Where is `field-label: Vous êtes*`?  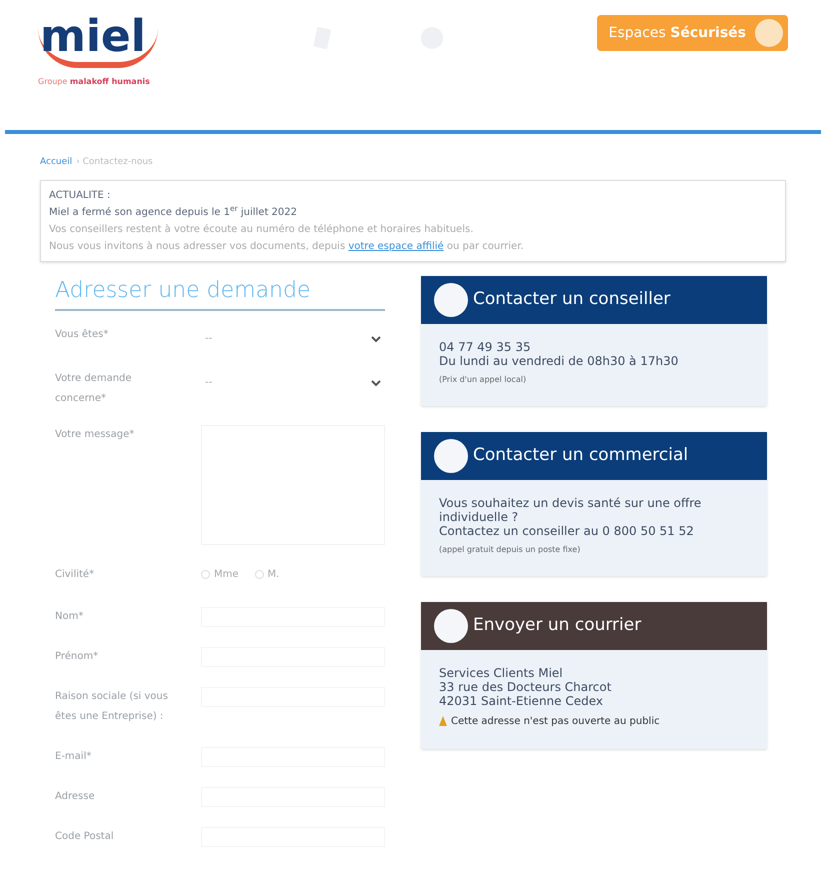 field-label: Vous êtes* is located at coordinates (82, 335).